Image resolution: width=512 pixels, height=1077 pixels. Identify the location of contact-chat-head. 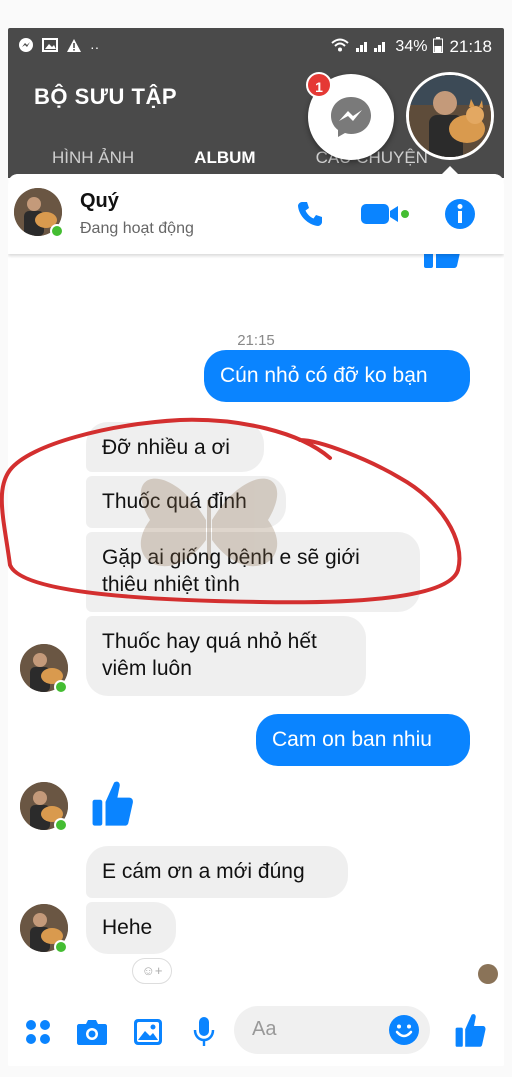
(450, 116).